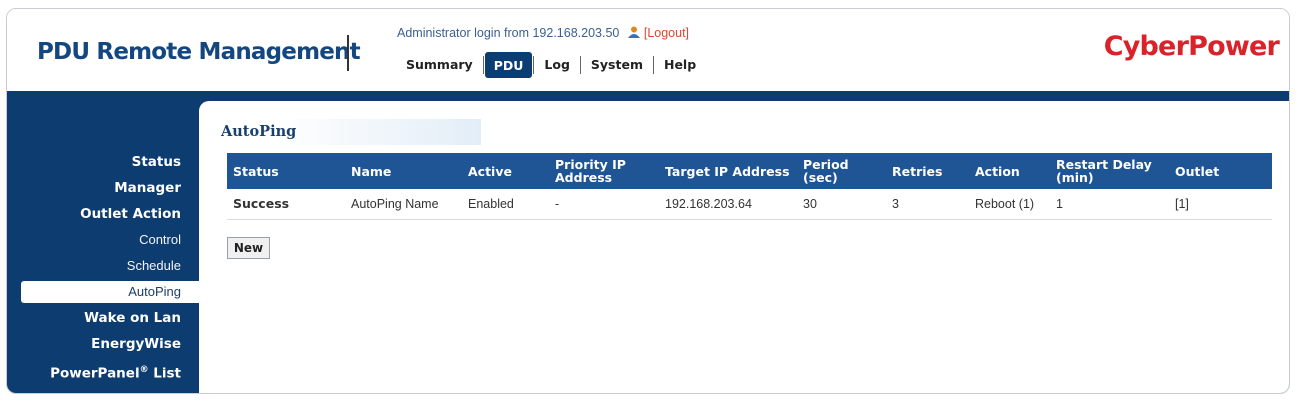  Describe the element at coordinates (728, 204) in the screenshot. I see `cell-target-ip: 192.168.203.64` at that location.